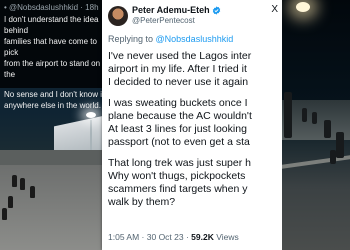  What do you see at coordinates (51, 7) in the screenshot?
I see `left-tweet-handle: • @Nobsdaslushhkid · 18h` at bounding box center [51, 7].